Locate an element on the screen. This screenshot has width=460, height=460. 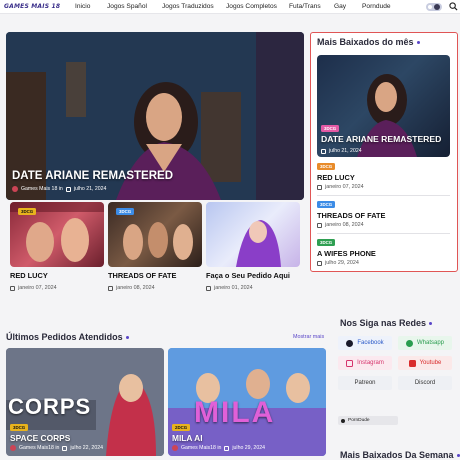
widget-item-date: janeiro 08, 2024 is located at coordinates (340, 225).